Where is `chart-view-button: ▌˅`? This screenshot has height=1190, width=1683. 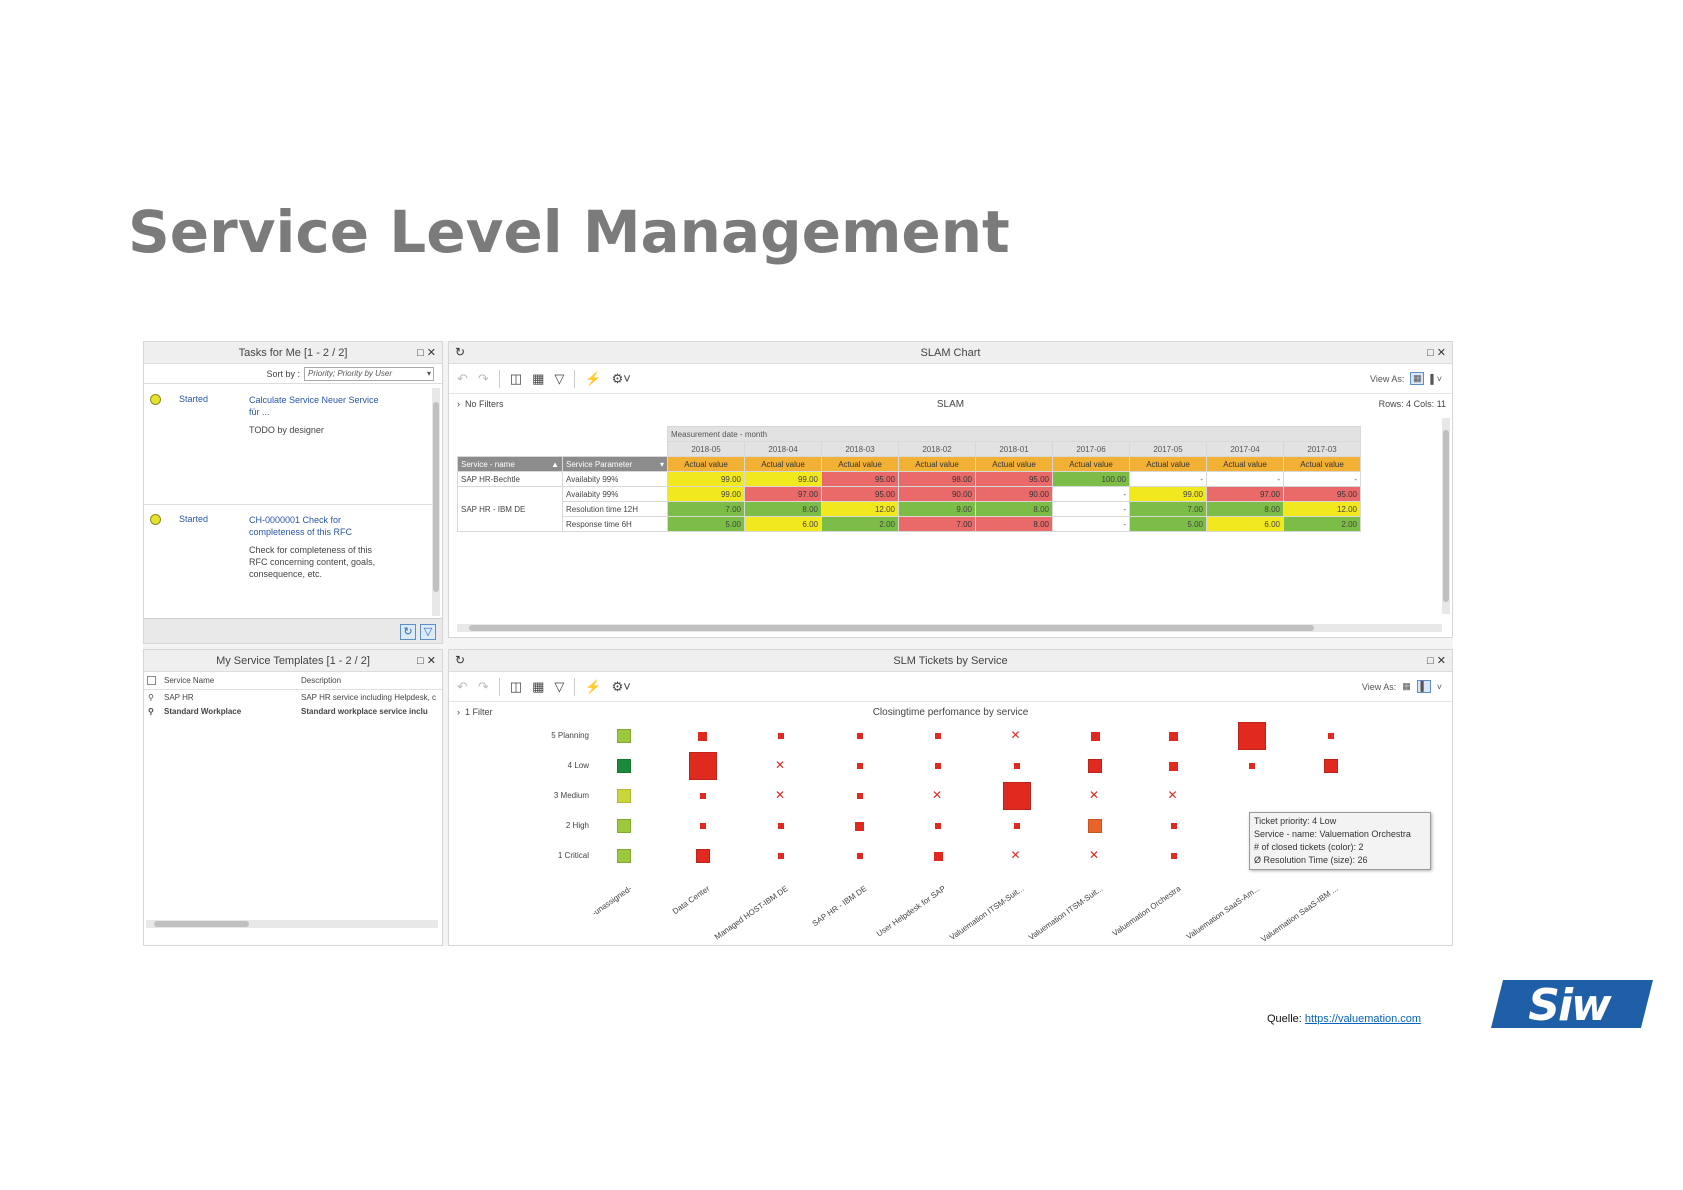
chart-view-button: ▌˅ is located at coordinates (1436, 379).